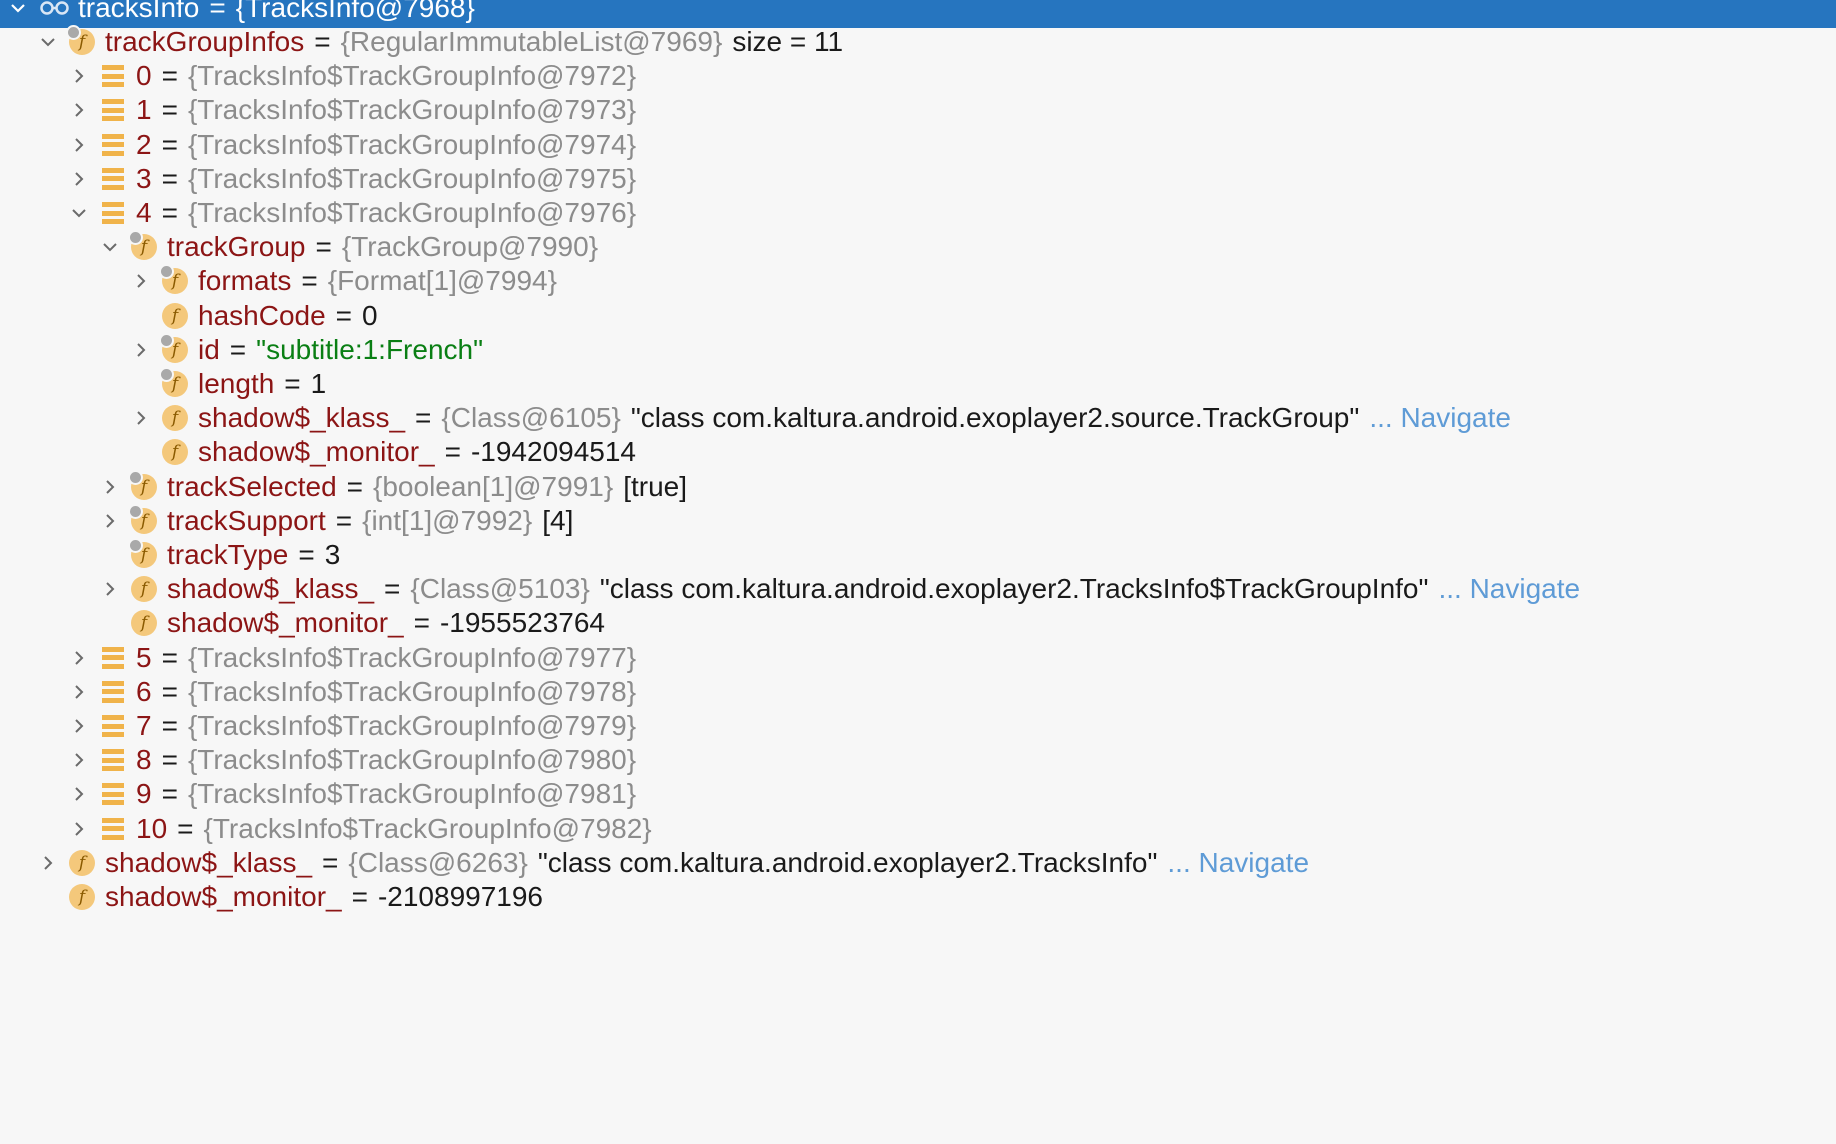 The width and height of the screenshot is (1836, 1144). Describe the element at coordinates (531, 418) in the screenshot. I see `variable-type: {Class@6105}` at that location.